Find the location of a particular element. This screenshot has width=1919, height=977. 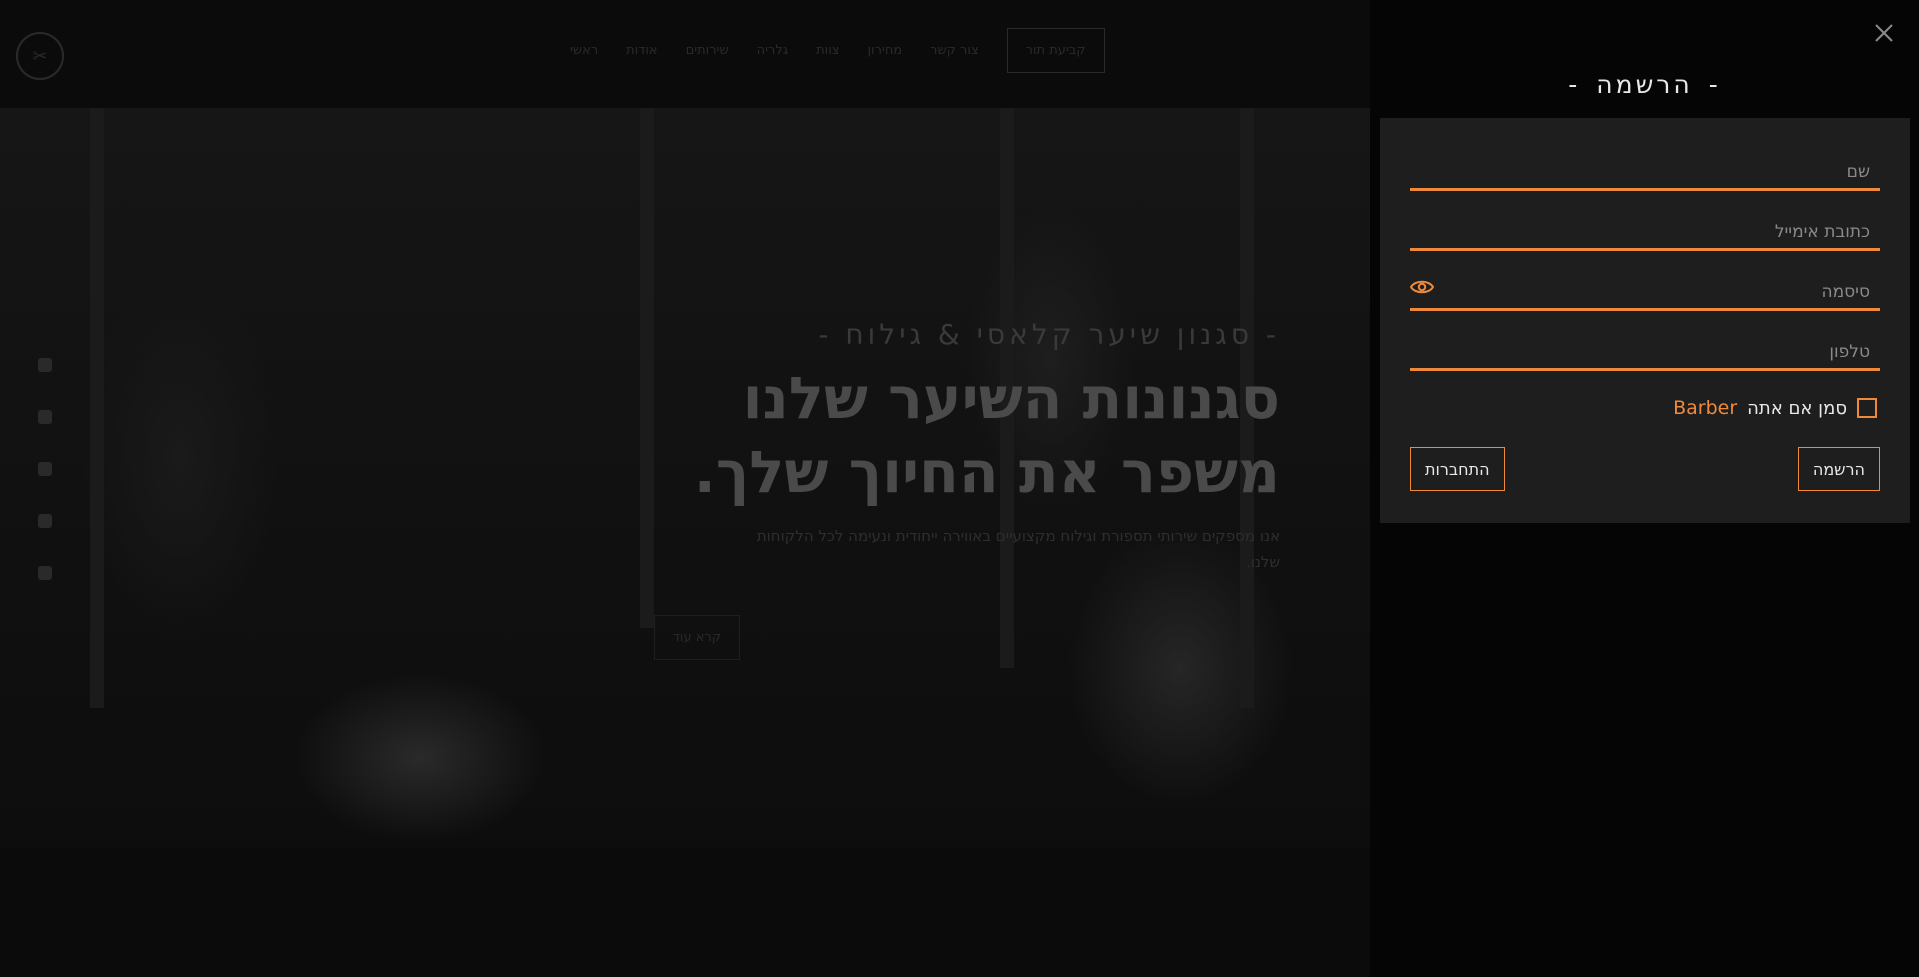

nav-item-about: אודות is located at coordinates (641, 50).